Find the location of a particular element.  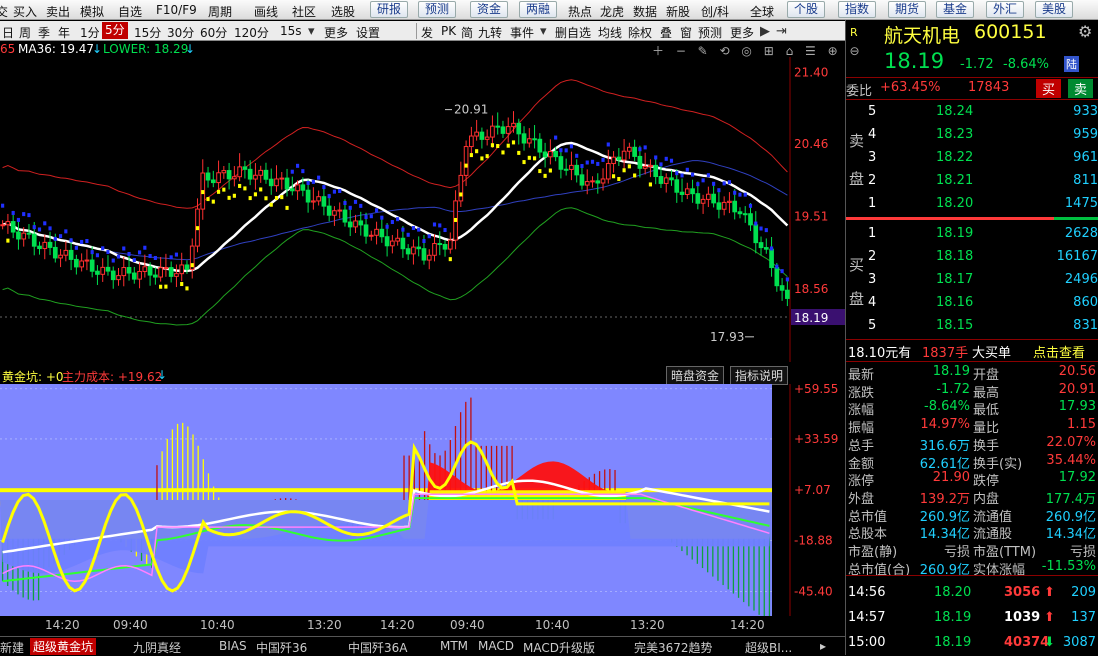

stat-value: 亏损 is located at coordinates (956, 552).